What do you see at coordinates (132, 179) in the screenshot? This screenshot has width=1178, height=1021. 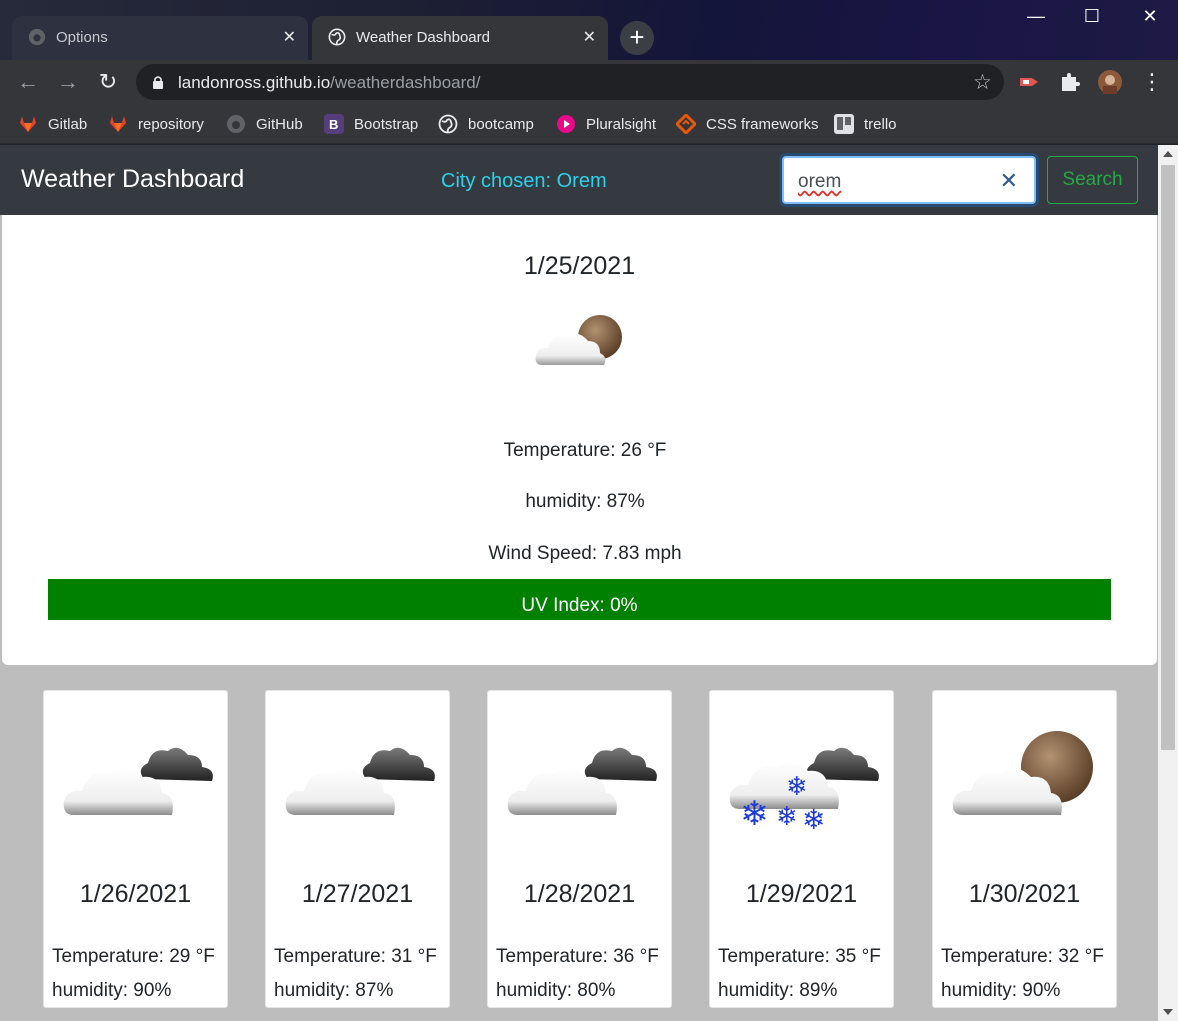 I see `brand-title: Weather Dashboard` at bounding box center [132, 179].